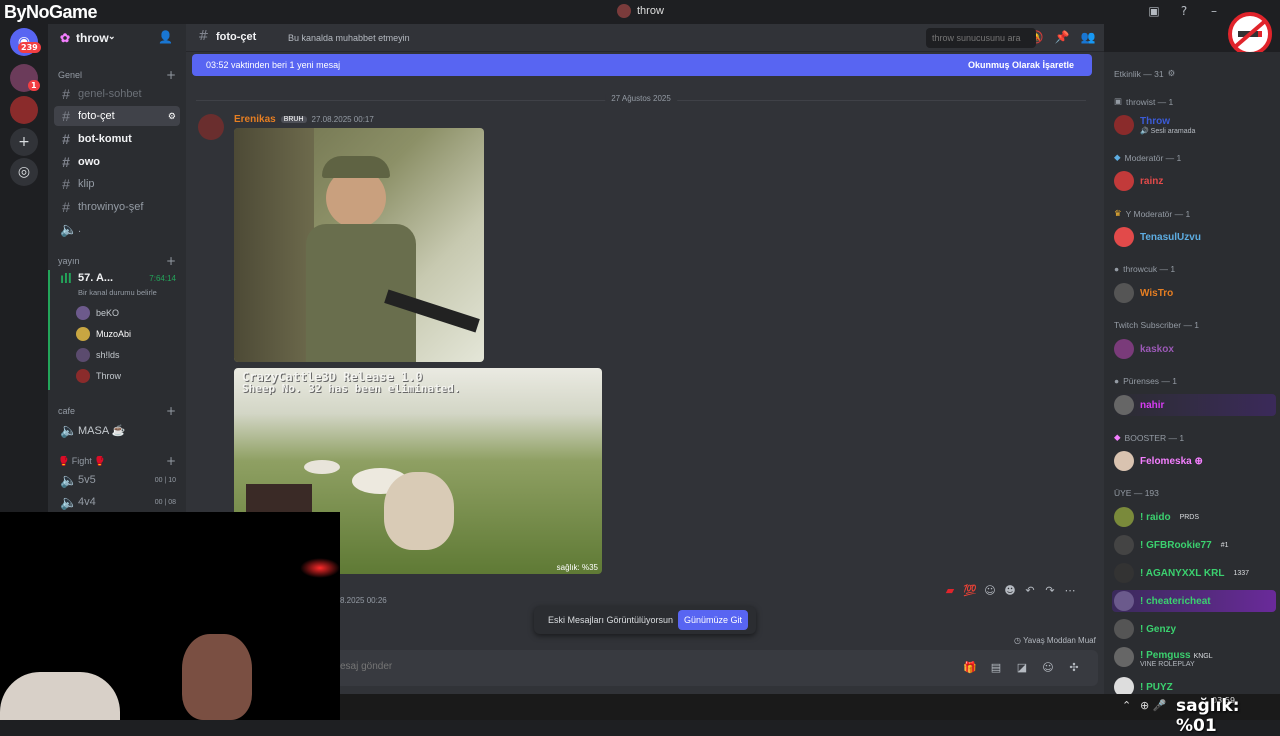  What do you see at coordinates (1171, 461) in the screenshot?
I see `member-name: Felomeska ⊕` at bounding box center [1171, 461].